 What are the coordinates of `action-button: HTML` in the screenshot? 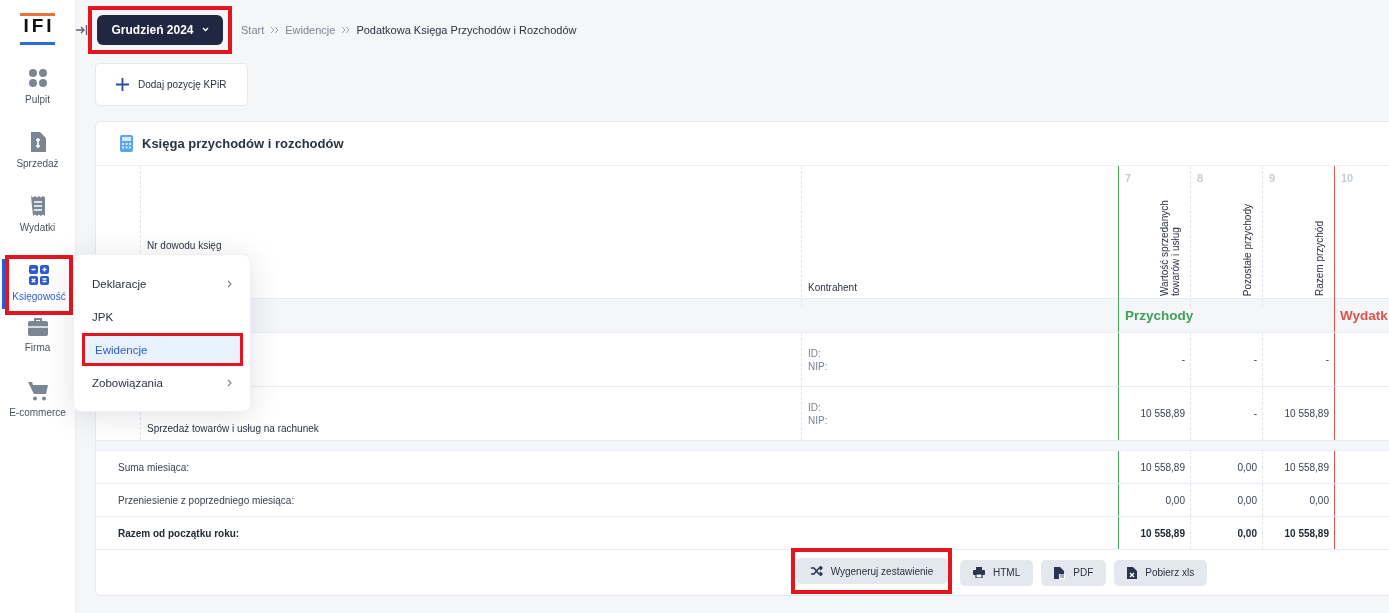 It's located at (997, 572).